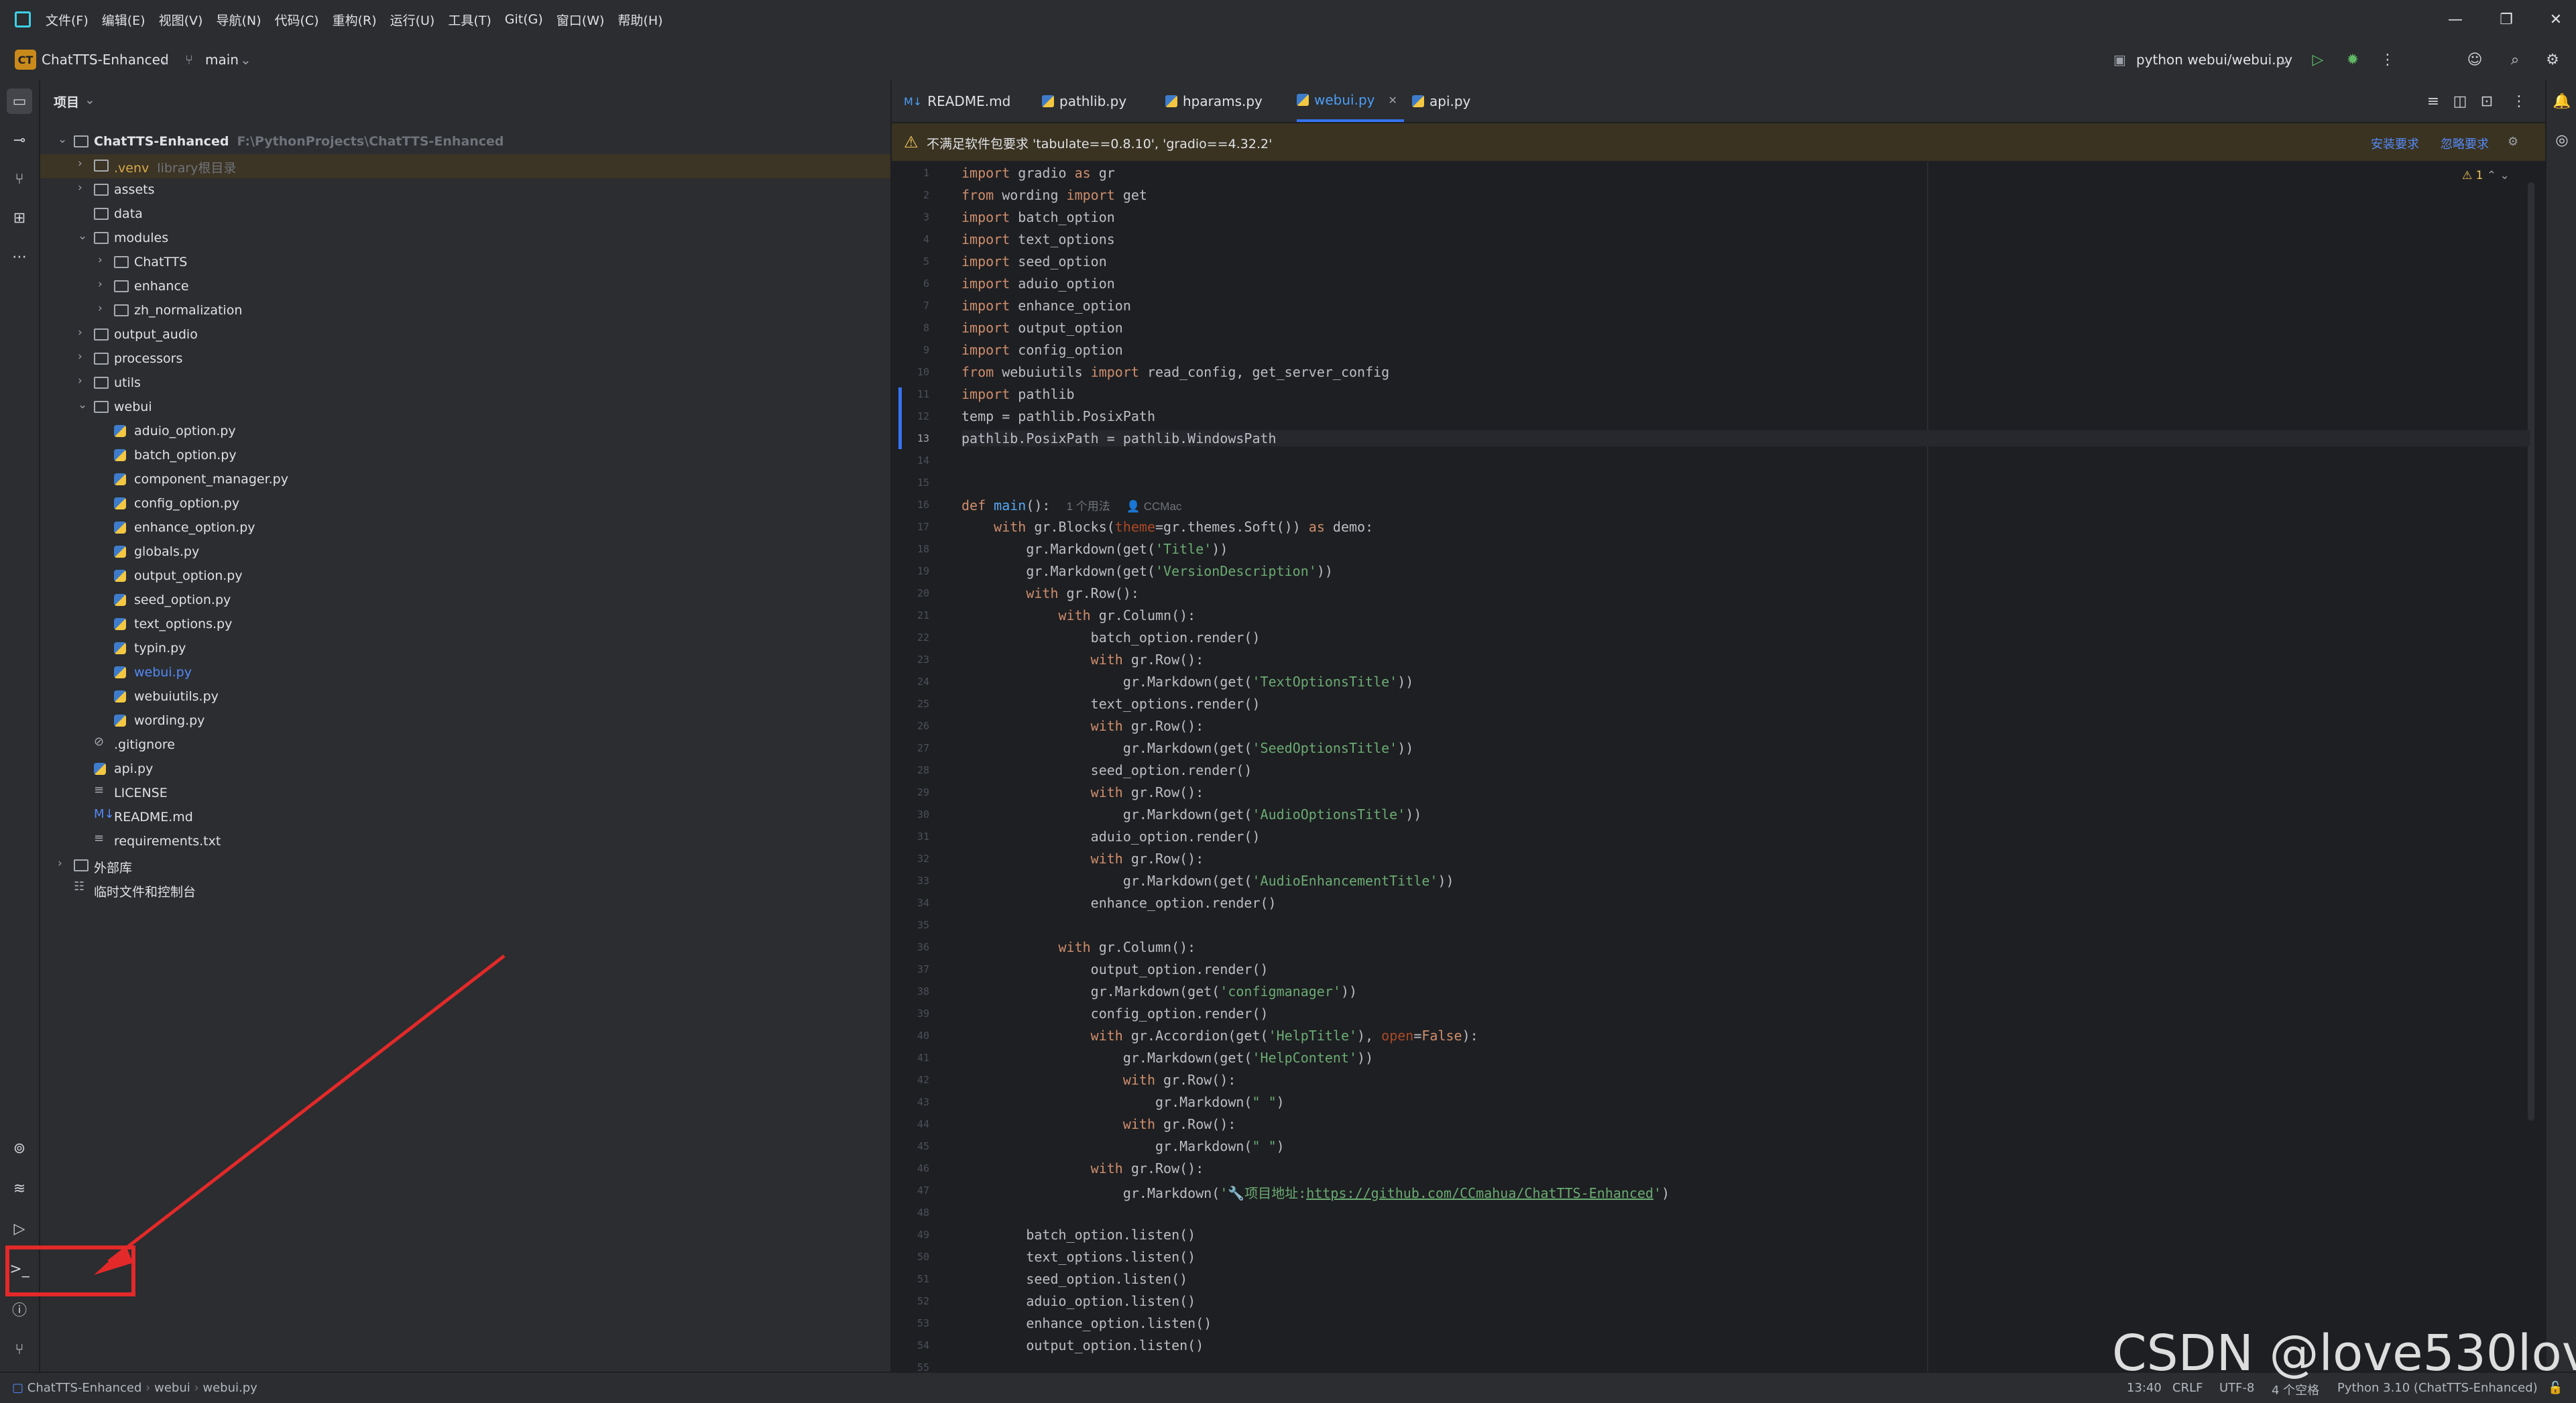 This screenshot has height=1403, width=2576. I want to click on watermark: CSDN @love530love, so click(2344, 1353).